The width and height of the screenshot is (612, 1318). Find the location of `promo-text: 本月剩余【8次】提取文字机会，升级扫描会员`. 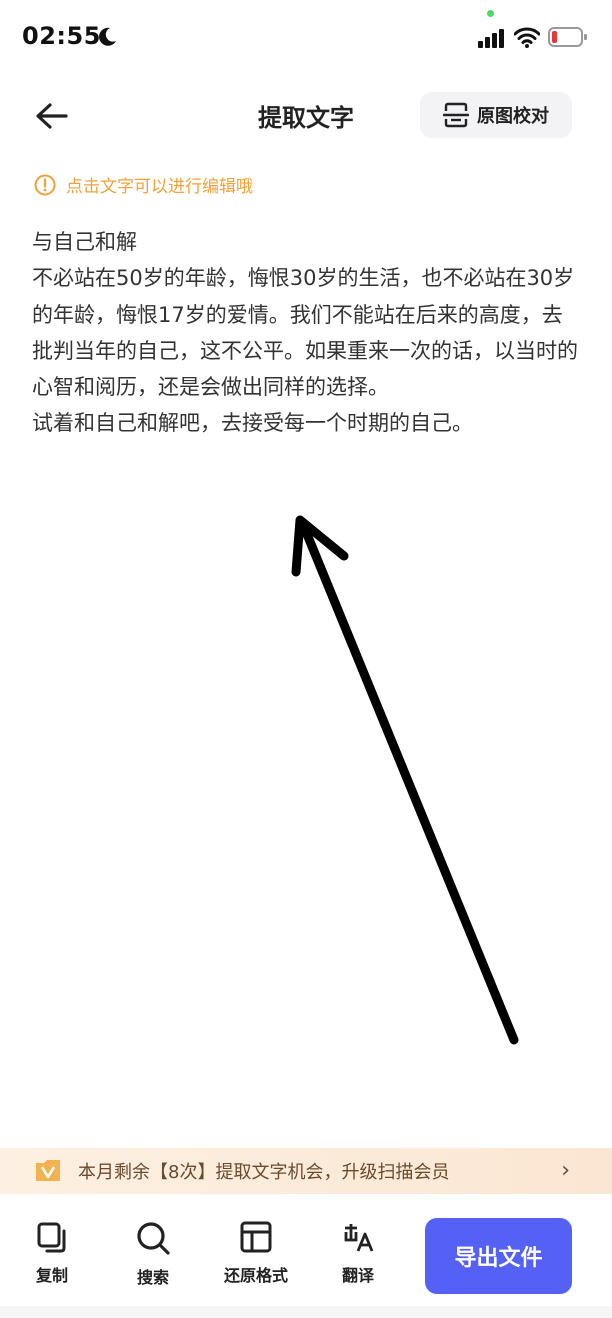

promo-text: 本月剩余【8次】提取文字机会，升级扫描会员 is located at coordinates (264, 1172).